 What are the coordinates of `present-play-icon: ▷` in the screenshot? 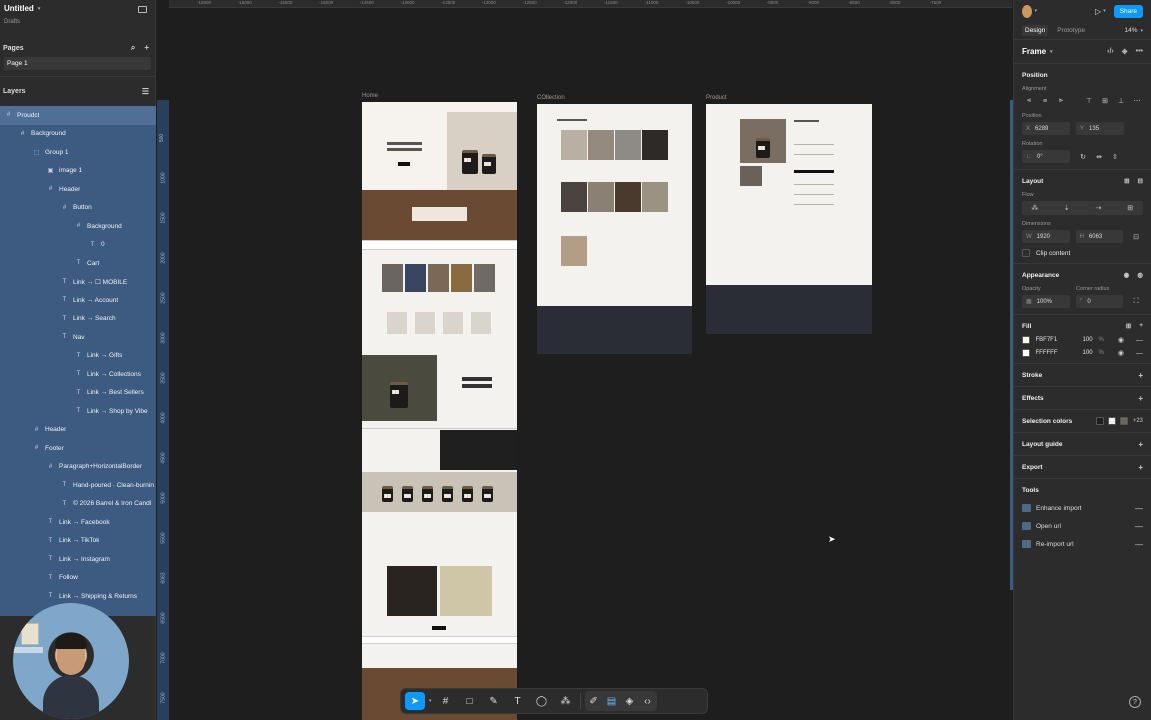 It's located at (1098, 11).